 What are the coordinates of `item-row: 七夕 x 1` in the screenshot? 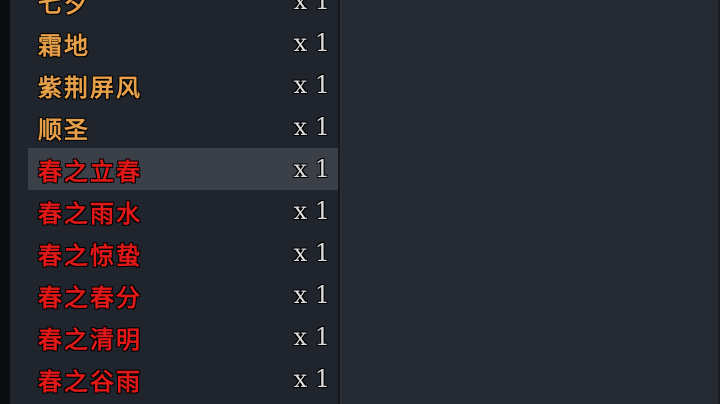 It's located at (183, 11).